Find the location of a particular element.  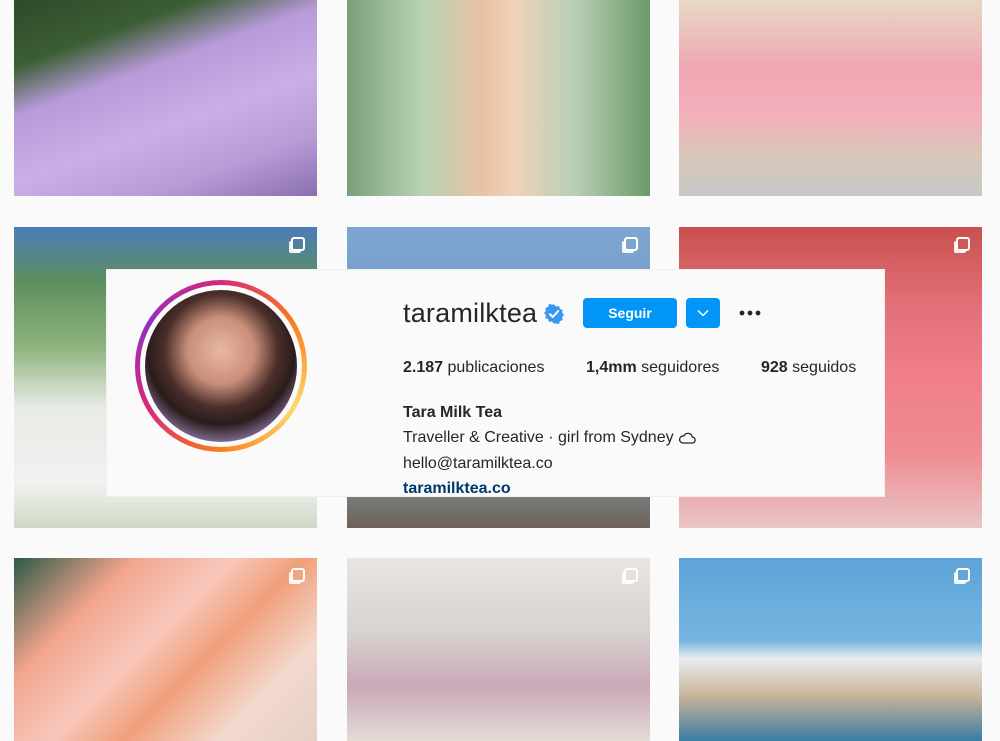

follow-button: Seguir is located at coordinates (630, 313).